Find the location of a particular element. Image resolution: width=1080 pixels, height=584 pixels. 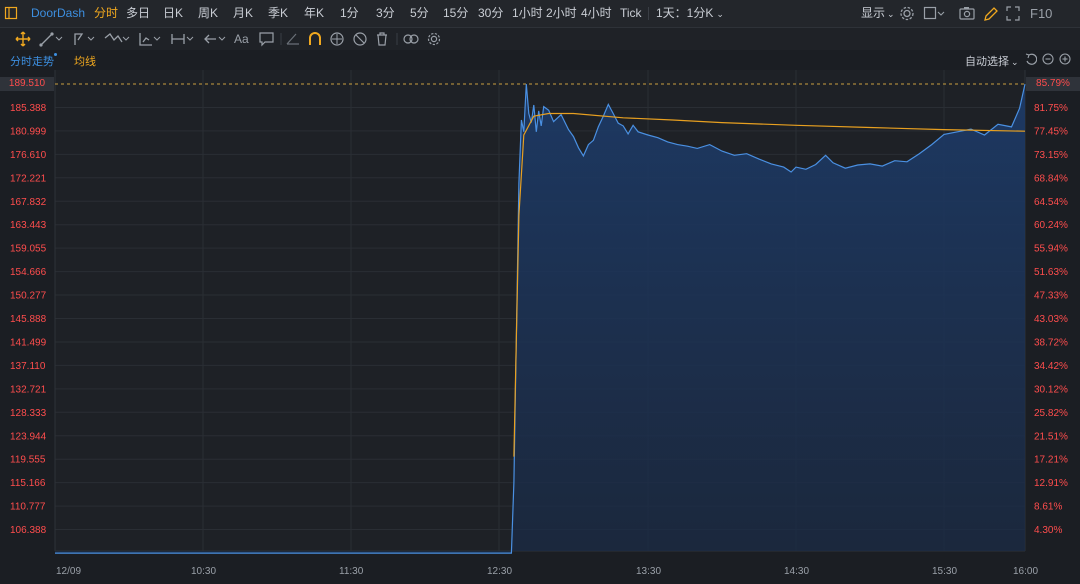

tab-period-15min: 15分 is located at coordinates (455, 13).